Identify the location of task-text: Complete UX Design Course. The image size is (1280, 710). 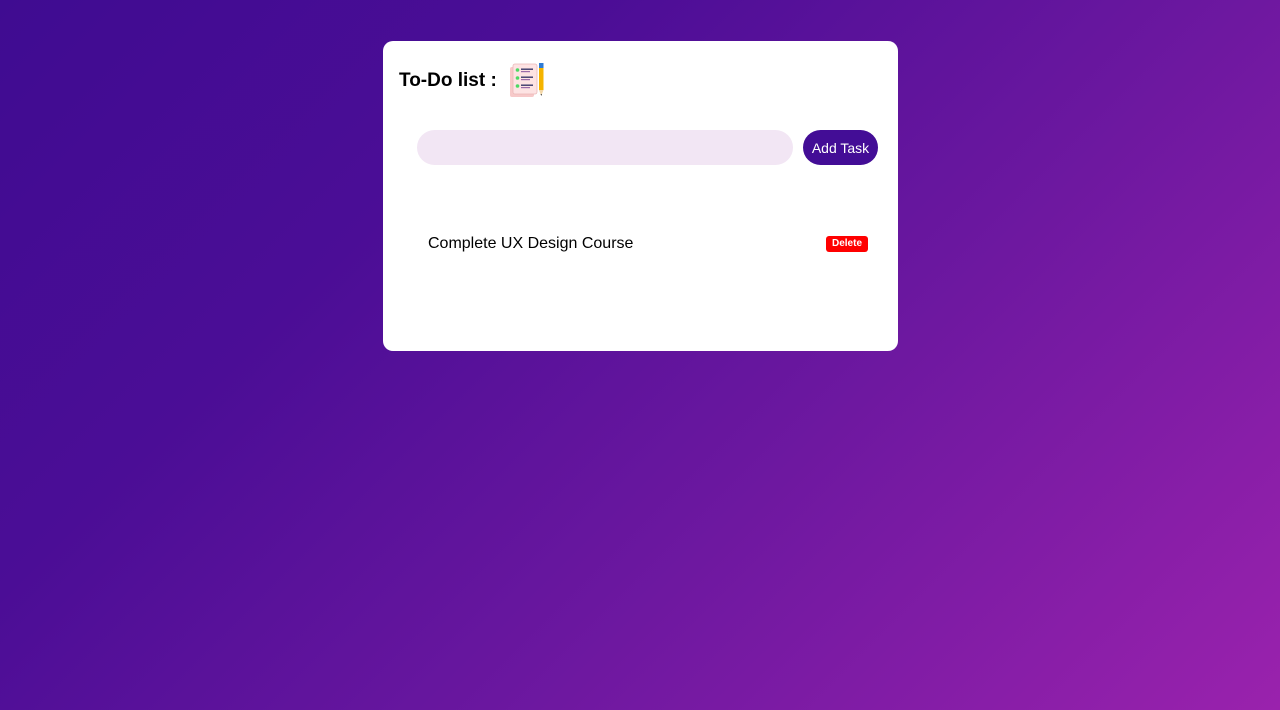
(531, 243).